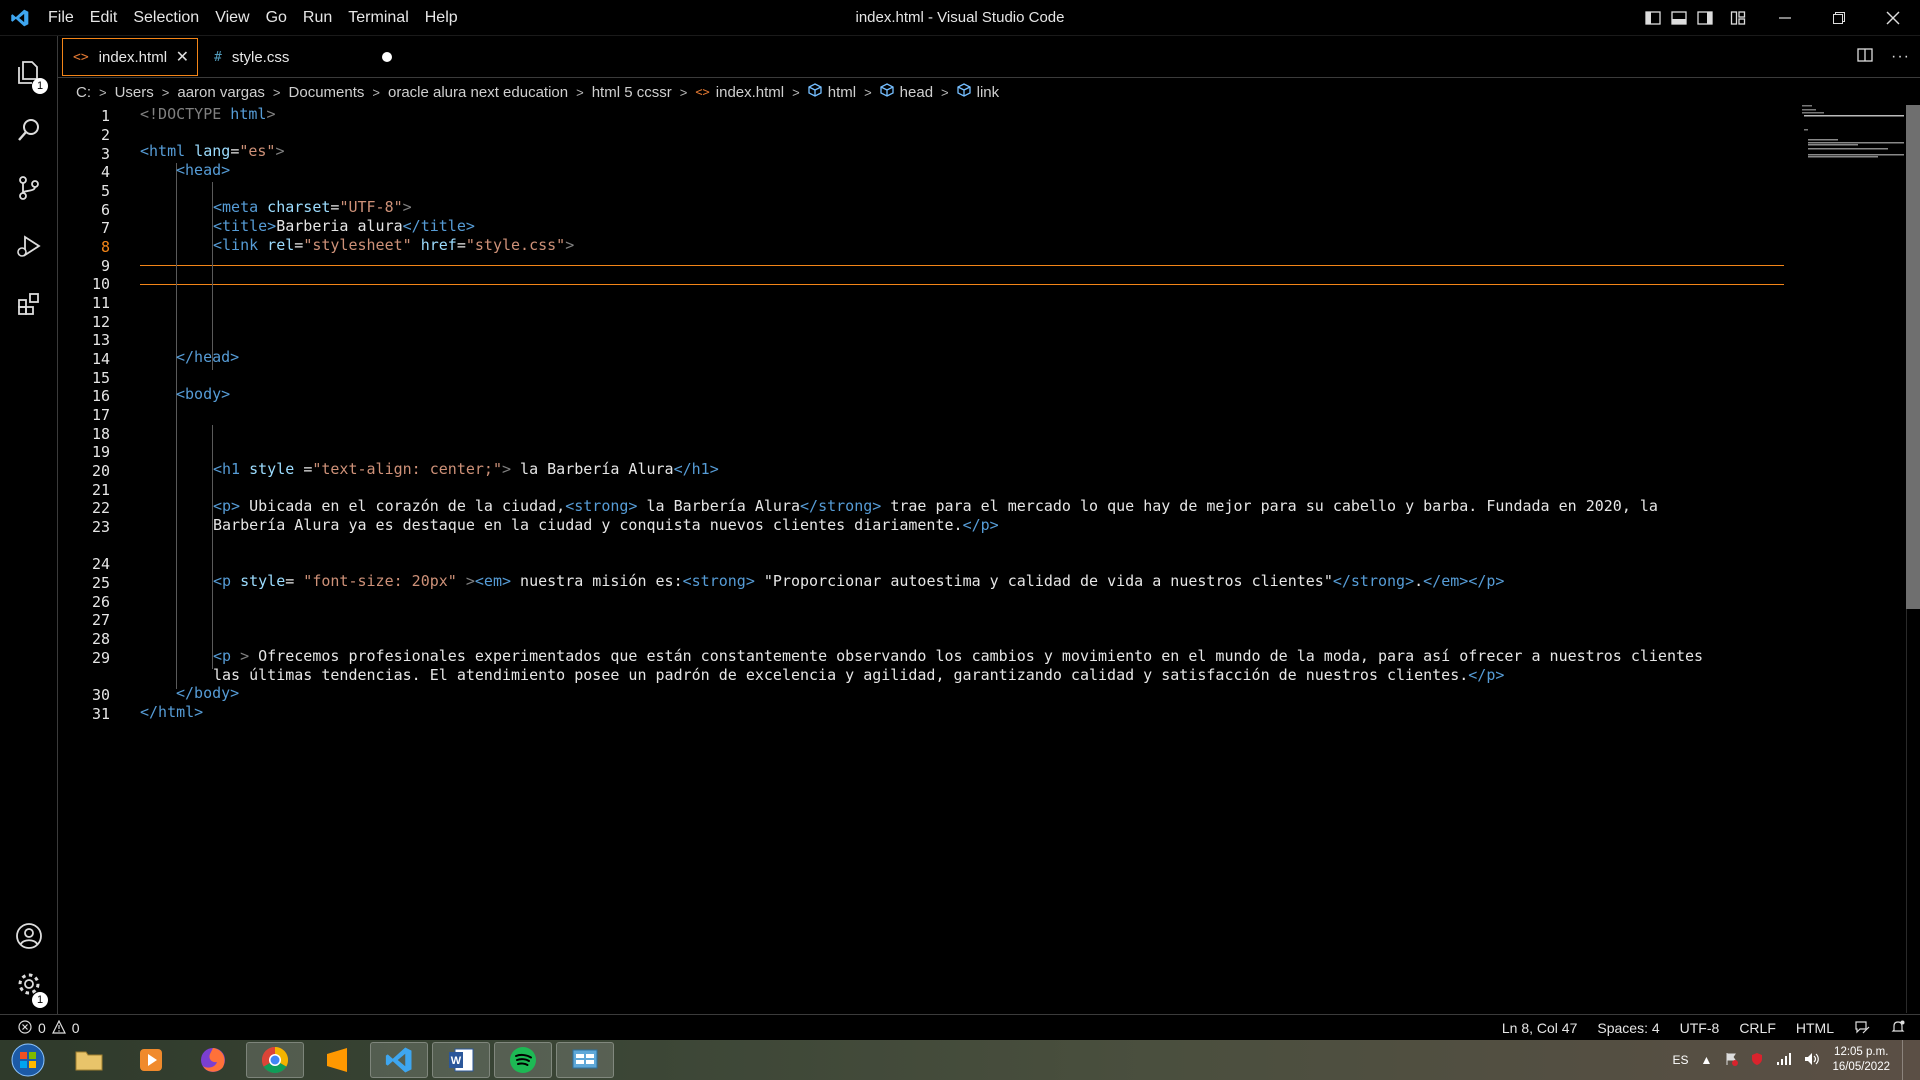  I want to click on breadcrumb-symbol-link: link, so click(977, 92).